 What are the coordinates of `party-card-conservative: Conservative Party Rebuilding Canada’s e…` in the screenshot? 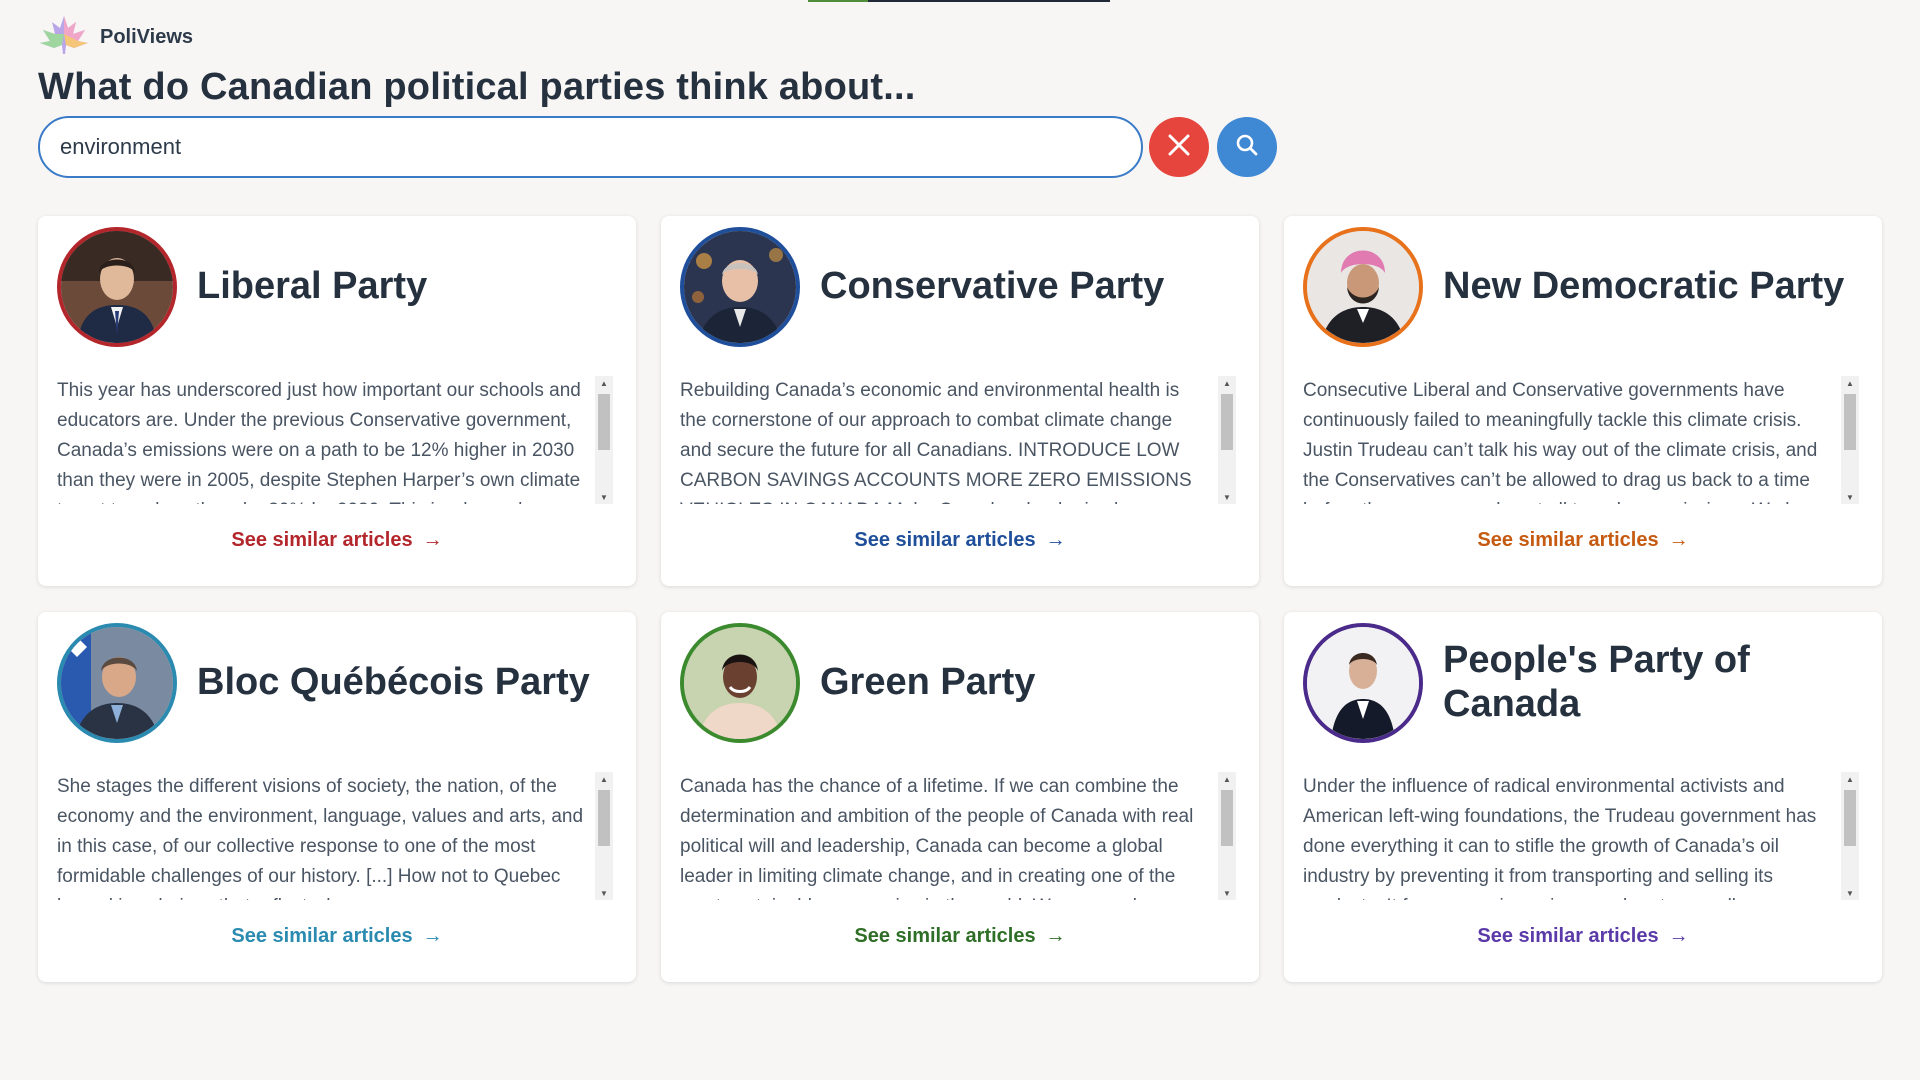 It's located at (960, 401).